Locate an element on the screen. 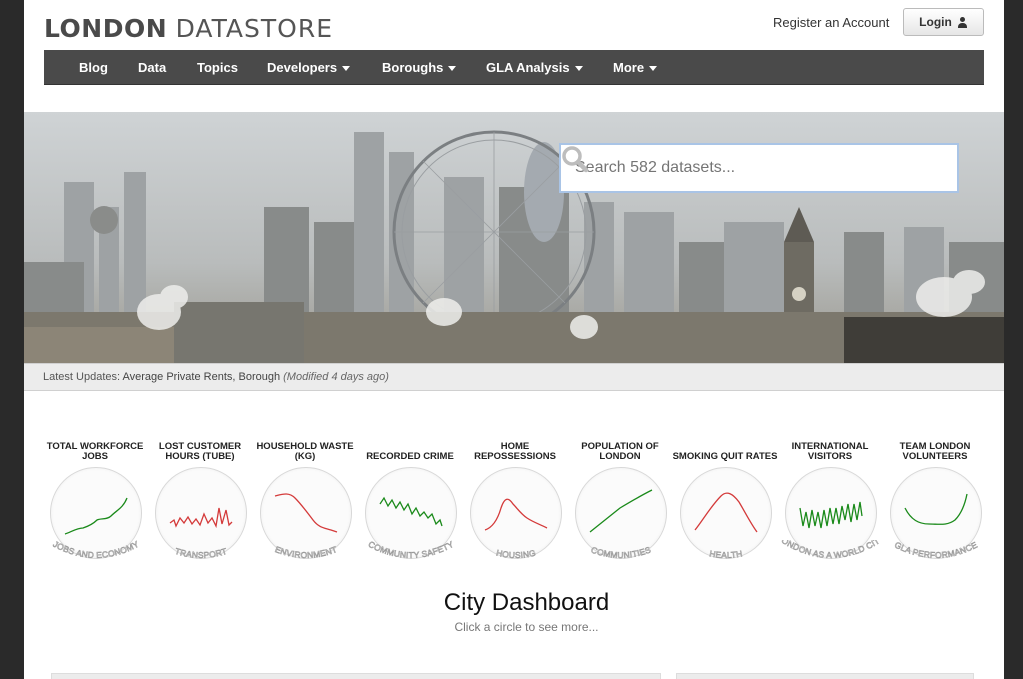 The height and width of the screenshot is (679, 1023). logo-light: DATASTORE is located at coordinates (254, 28).